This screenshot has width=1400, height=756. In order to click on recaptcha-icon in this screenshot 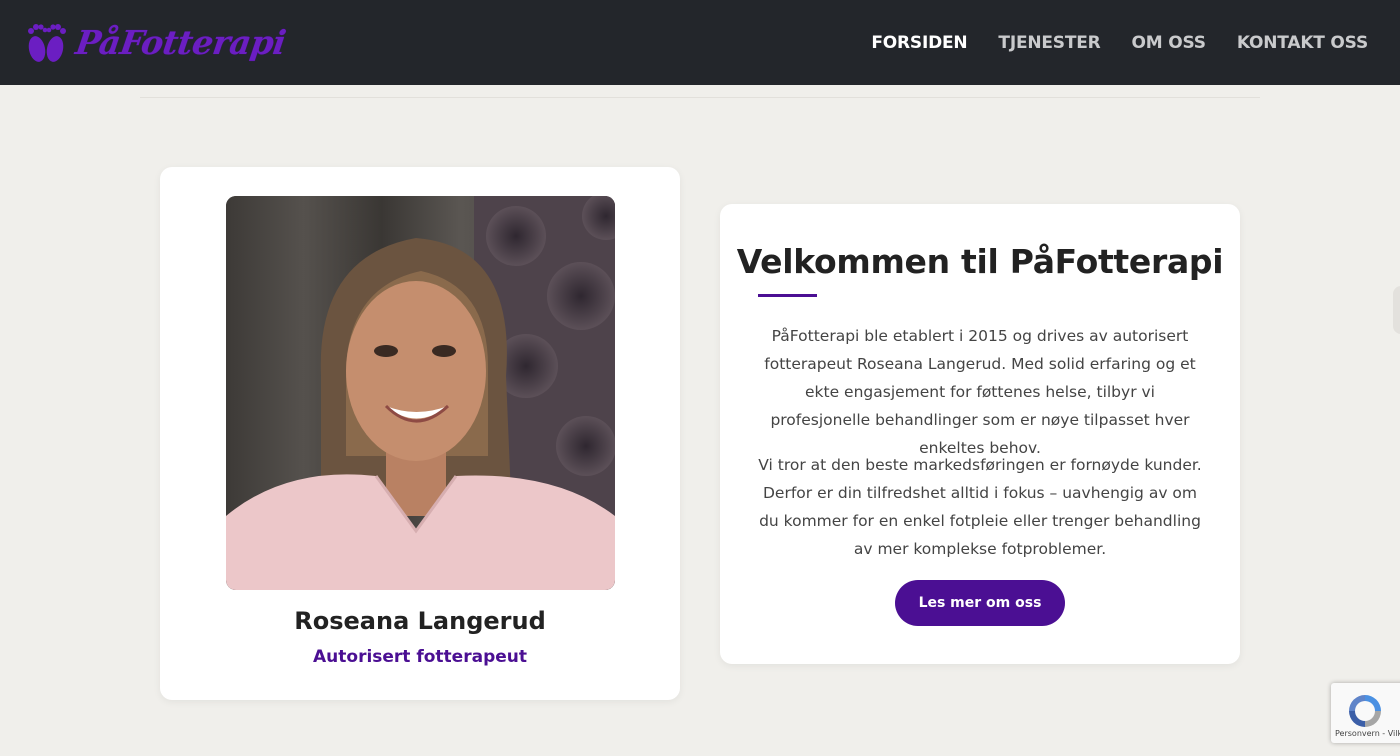, I will do `click(1365, 711)`.